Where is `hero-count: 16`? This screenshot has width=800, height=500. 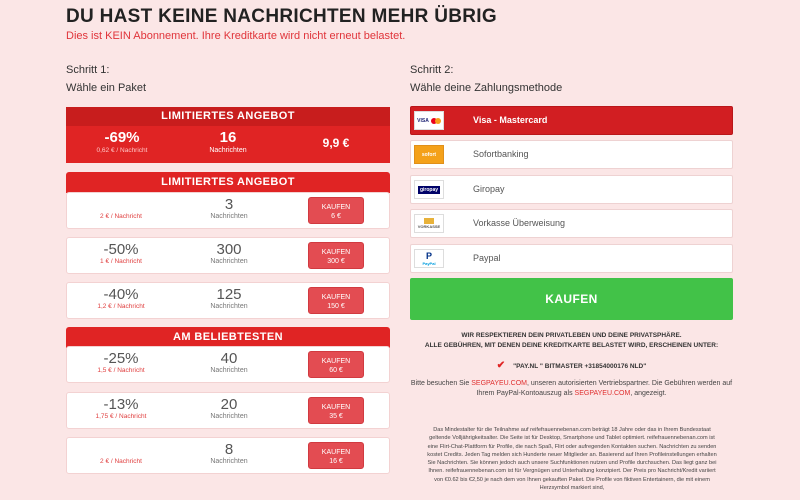 hero-count: 16 is located at coordinates (228, 137).